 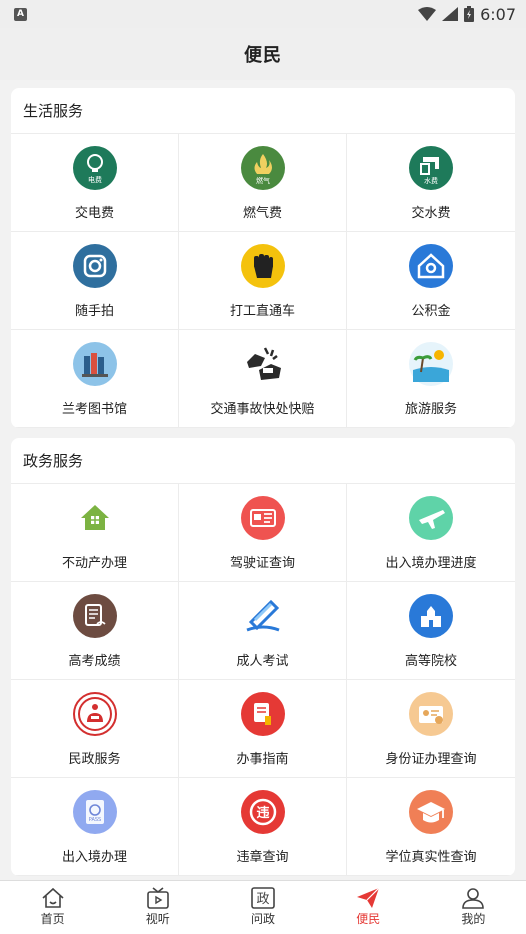 What do you see at coordinates (95, 533) in the screenshot?
I see `service-real-estate: 不动产办理` at bounding box center [95, 533].